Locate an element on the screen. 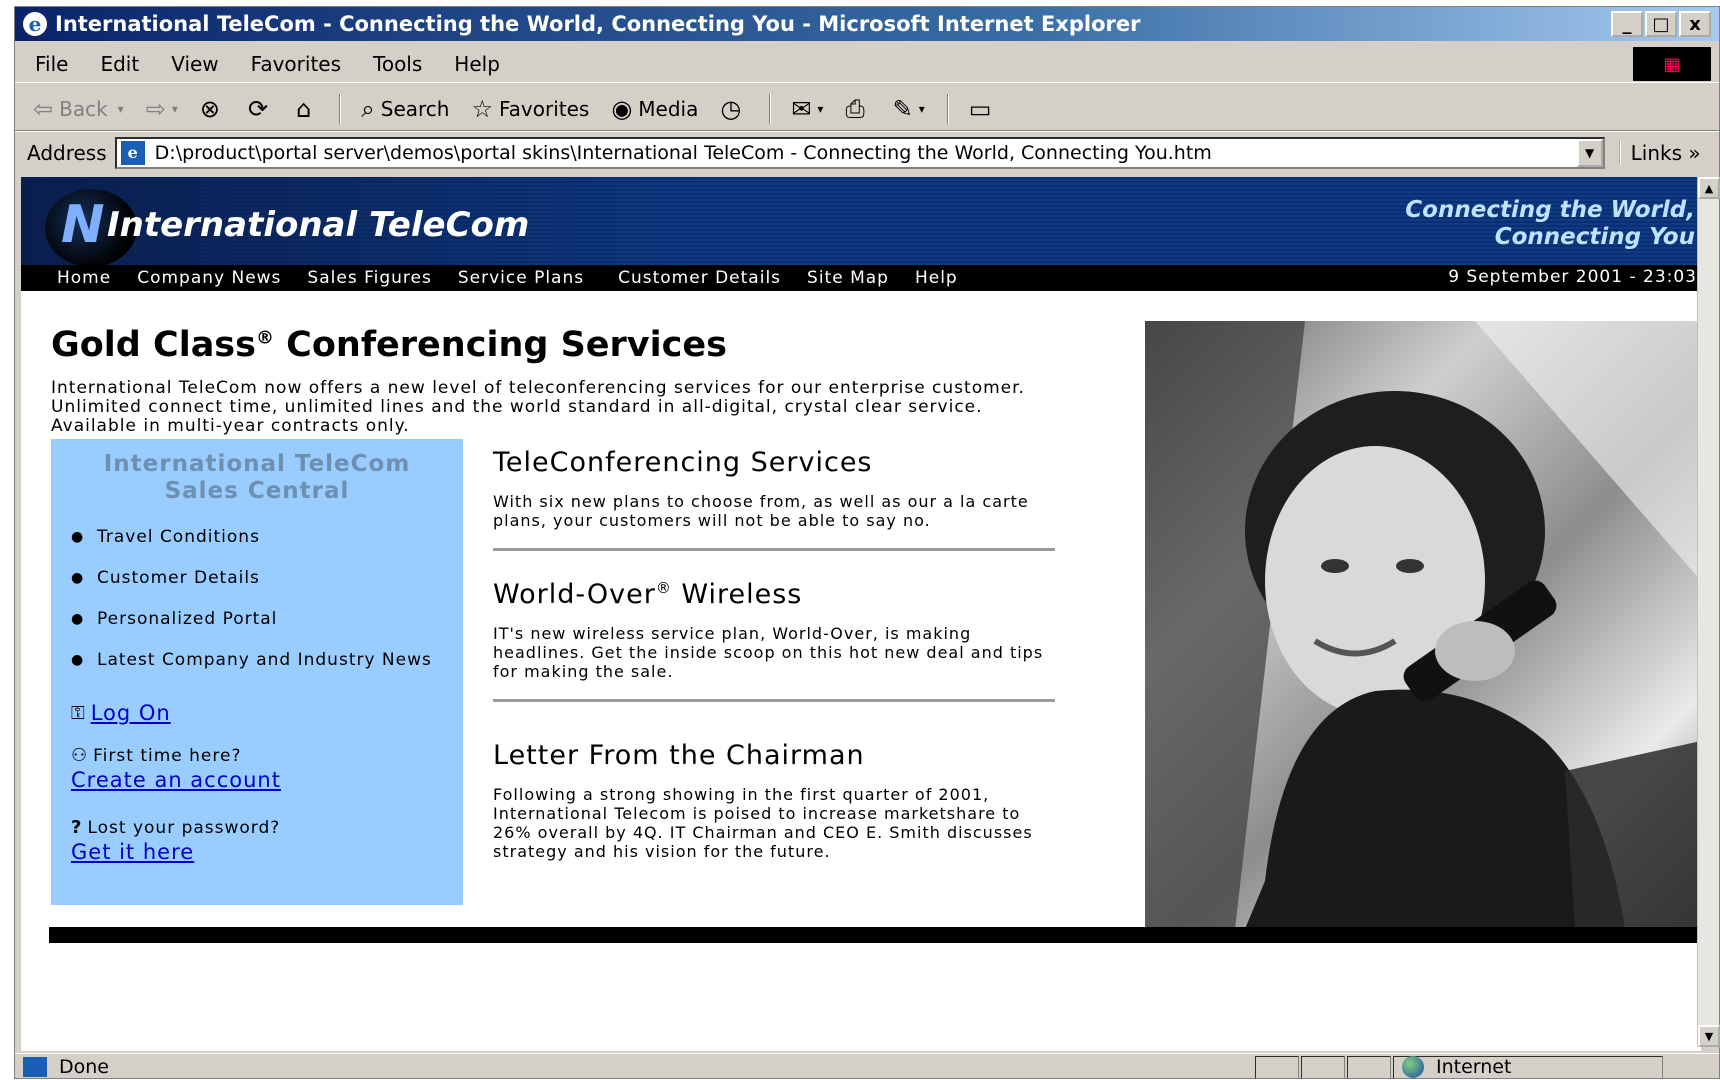 This screenshot has height=1080, width=1720. scroll-down-icon: ▼ is located at coordinates (1709, 1036).